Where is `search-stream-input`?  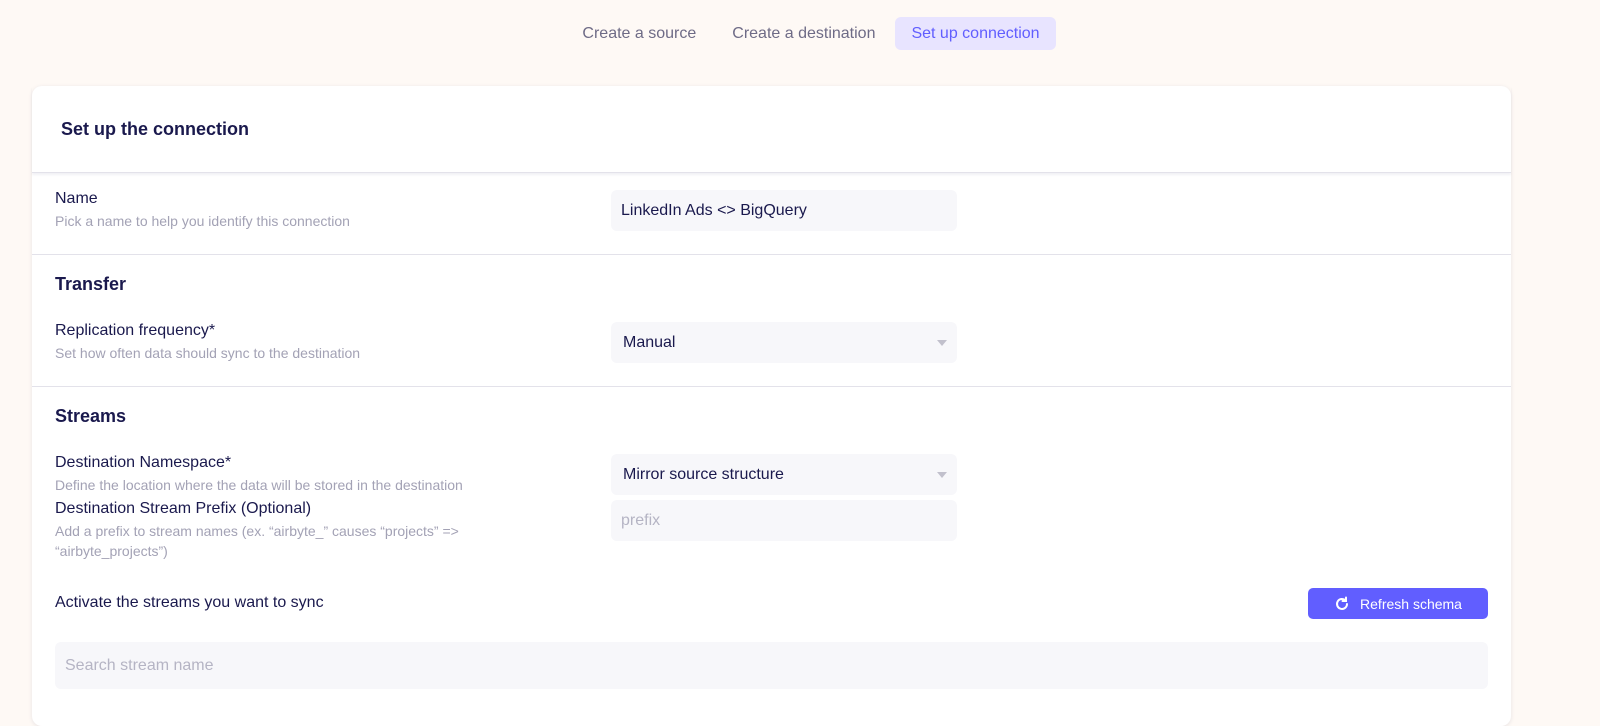
search-stream-input is located at coordinates (771, 665).